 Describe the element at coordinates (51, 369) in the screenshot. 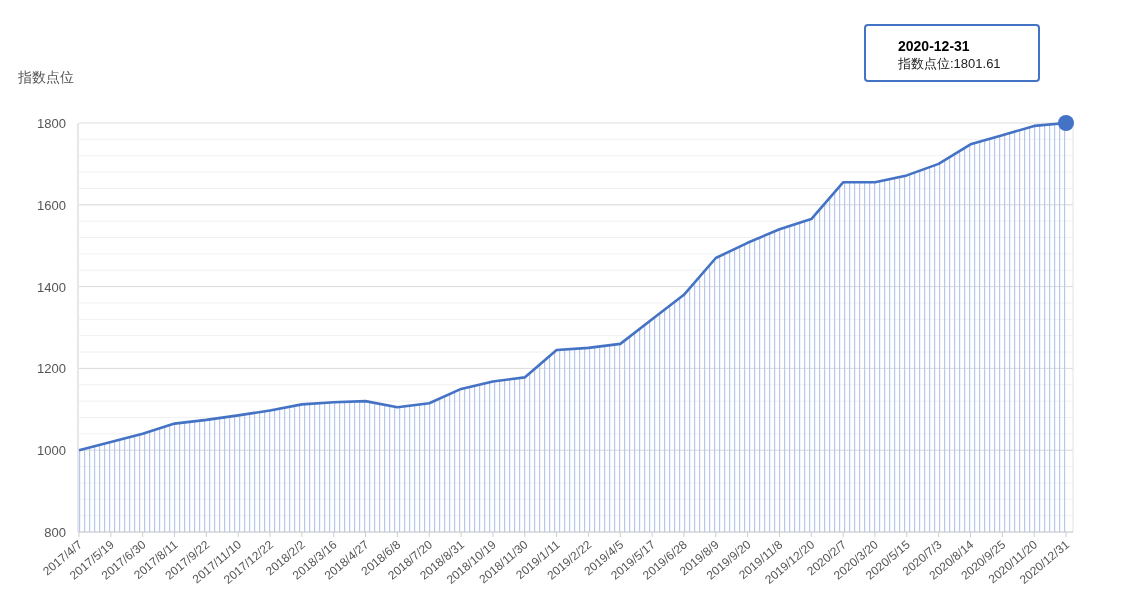

I see `y-tick-label: 1200` at that location.